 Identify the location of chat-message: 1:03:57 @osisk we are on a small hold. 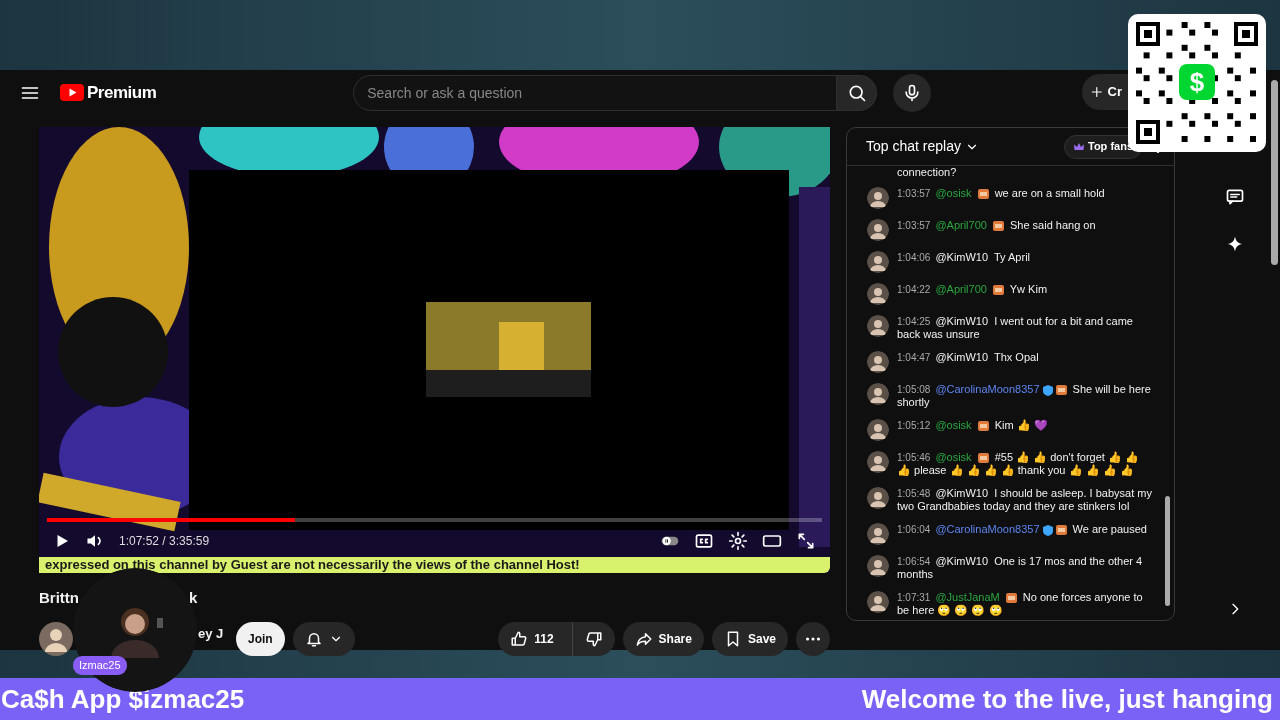
(1001, 194).